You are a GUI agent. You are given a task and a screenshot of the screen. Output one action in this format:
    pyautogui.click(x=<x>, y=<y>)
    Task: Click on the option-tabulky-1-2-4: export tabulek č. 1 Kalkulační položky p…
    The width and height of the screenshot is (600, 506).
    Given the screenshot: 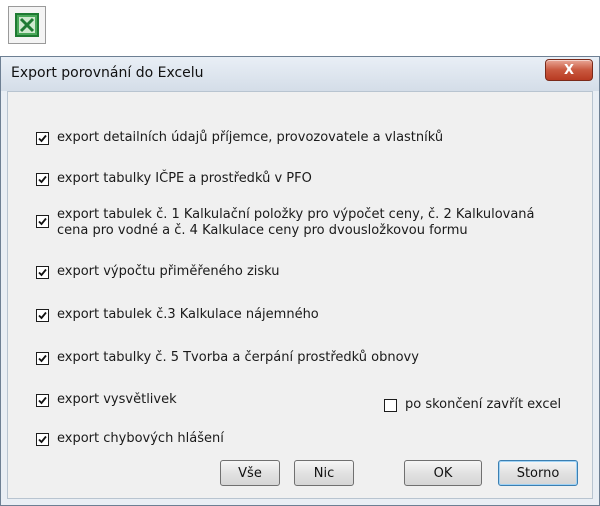 What is the action you would take?
    pyautogui.click(x=301, y=223)
    